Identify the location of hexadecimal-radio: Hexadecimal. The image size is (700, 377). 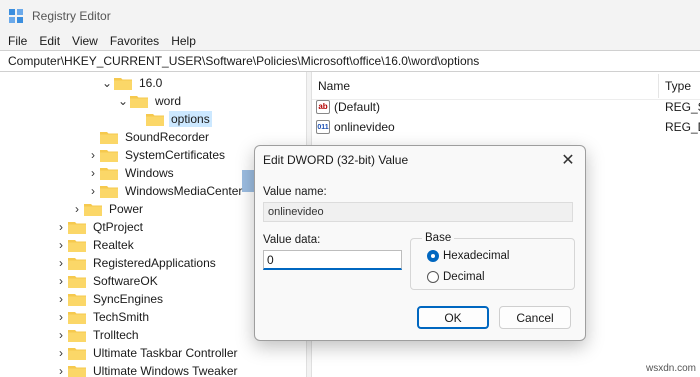
(468, 256).